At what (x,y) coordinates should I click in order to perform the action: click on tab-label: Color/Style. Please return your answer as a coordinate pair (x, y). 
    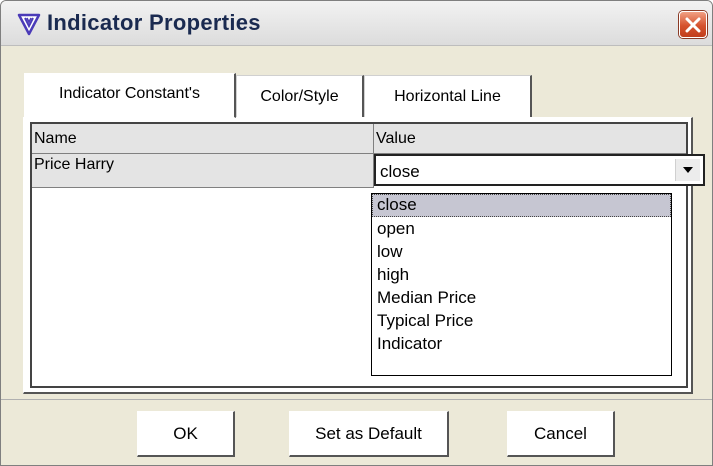
    Looking at the image, I should click on (299, 96).